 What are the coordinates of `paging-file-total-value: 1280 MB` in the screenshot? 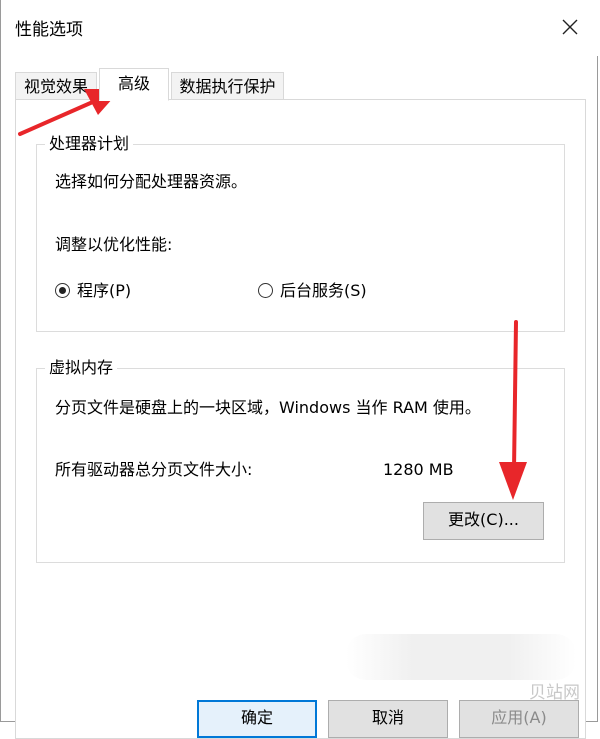 It's located at (418, 469).